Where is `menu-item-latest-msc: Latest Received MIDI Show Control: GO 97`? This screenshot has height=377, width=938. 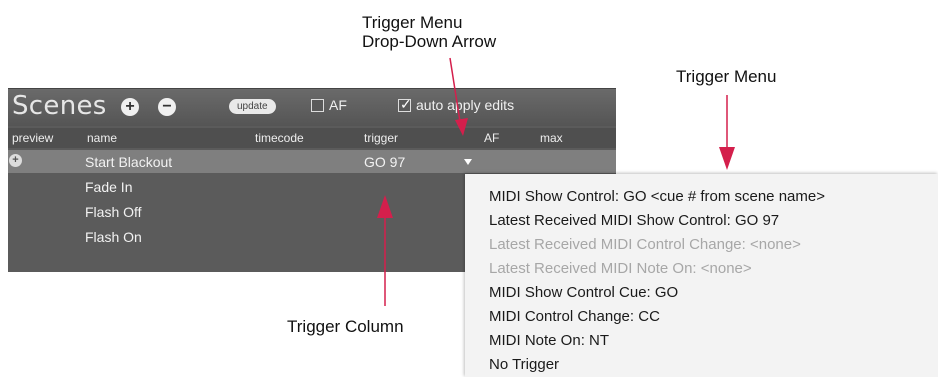 menu-item-latest-msc: Latest Received MIDI Show Control: GO 97 is located at coordinates (634, 220).